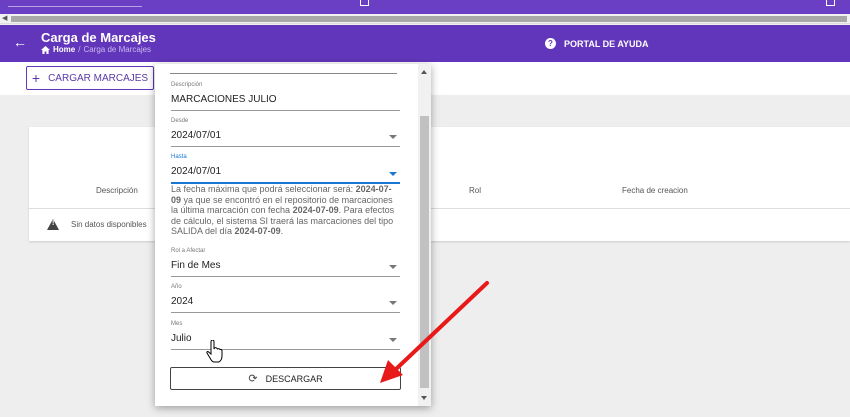 The width and height of the screenshot is (850, 417). I want to click on descripcion-field: Descripción MARCACIONES JULIO, so click(285, 96).